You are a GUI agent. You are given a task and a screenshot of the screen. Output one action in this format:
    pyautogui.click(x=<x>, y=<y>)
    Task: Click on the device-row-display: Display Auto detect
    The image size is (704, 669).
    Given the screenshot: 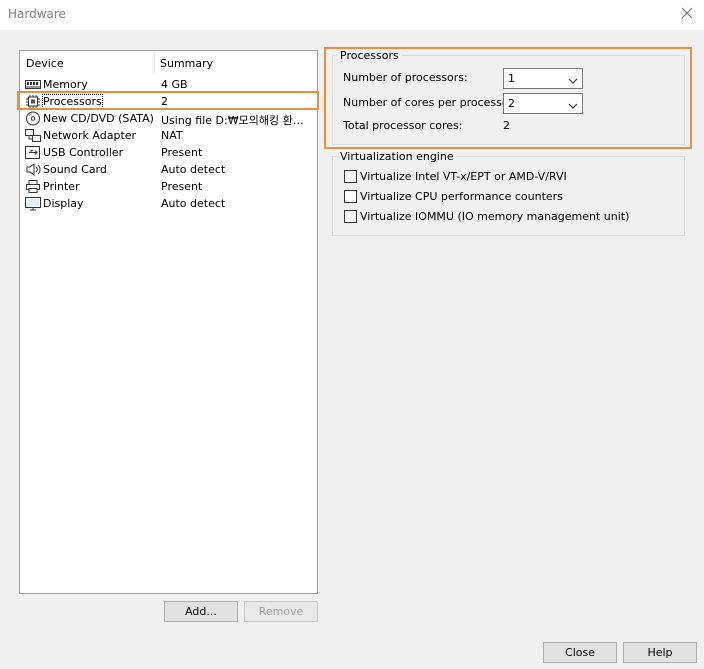 What is the action you would take?
    pyautogui.click(x=169, y=203)
    